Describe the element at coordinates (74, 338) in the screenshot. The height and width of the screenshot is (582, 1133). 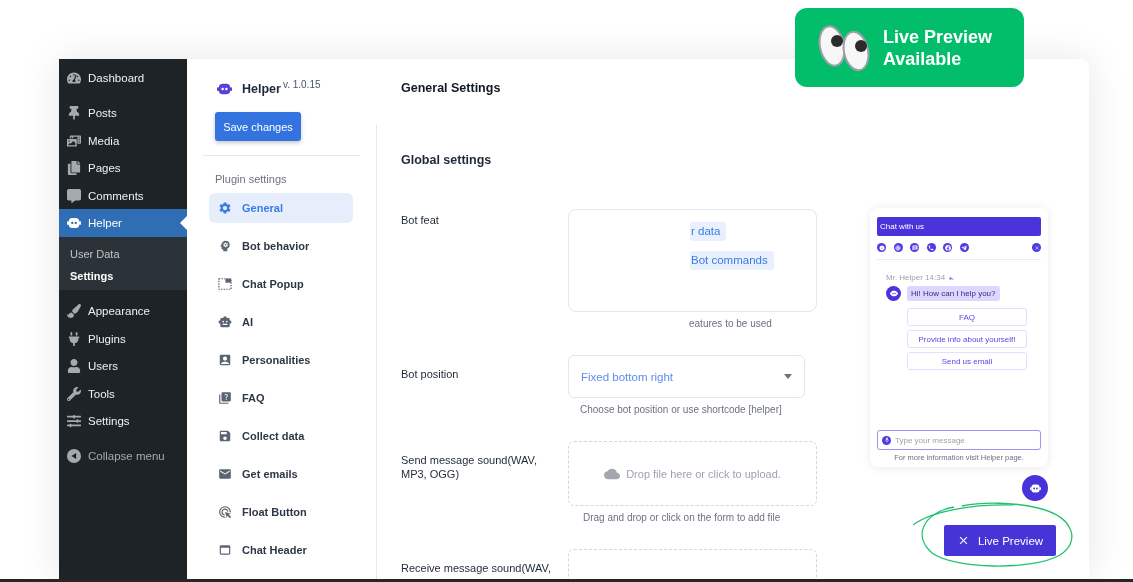
I see `plug-icon` at that location.